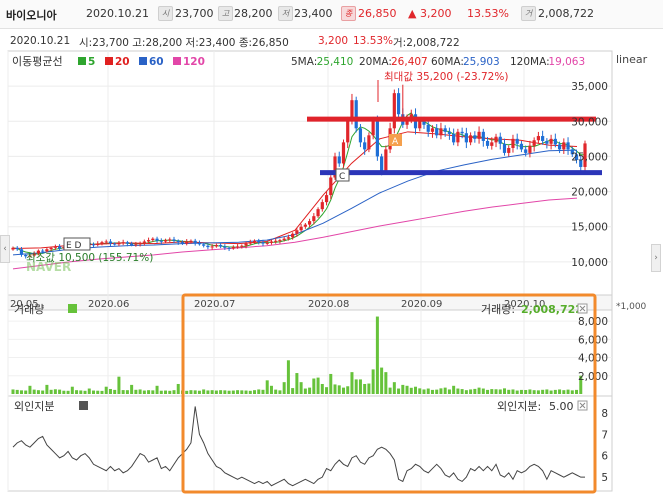 The height and width of the screenshot is (494, 663). Describe the element at coordinates (214, 304) in the screenshot. I see `x-tick-label: 2020.07` at that location.